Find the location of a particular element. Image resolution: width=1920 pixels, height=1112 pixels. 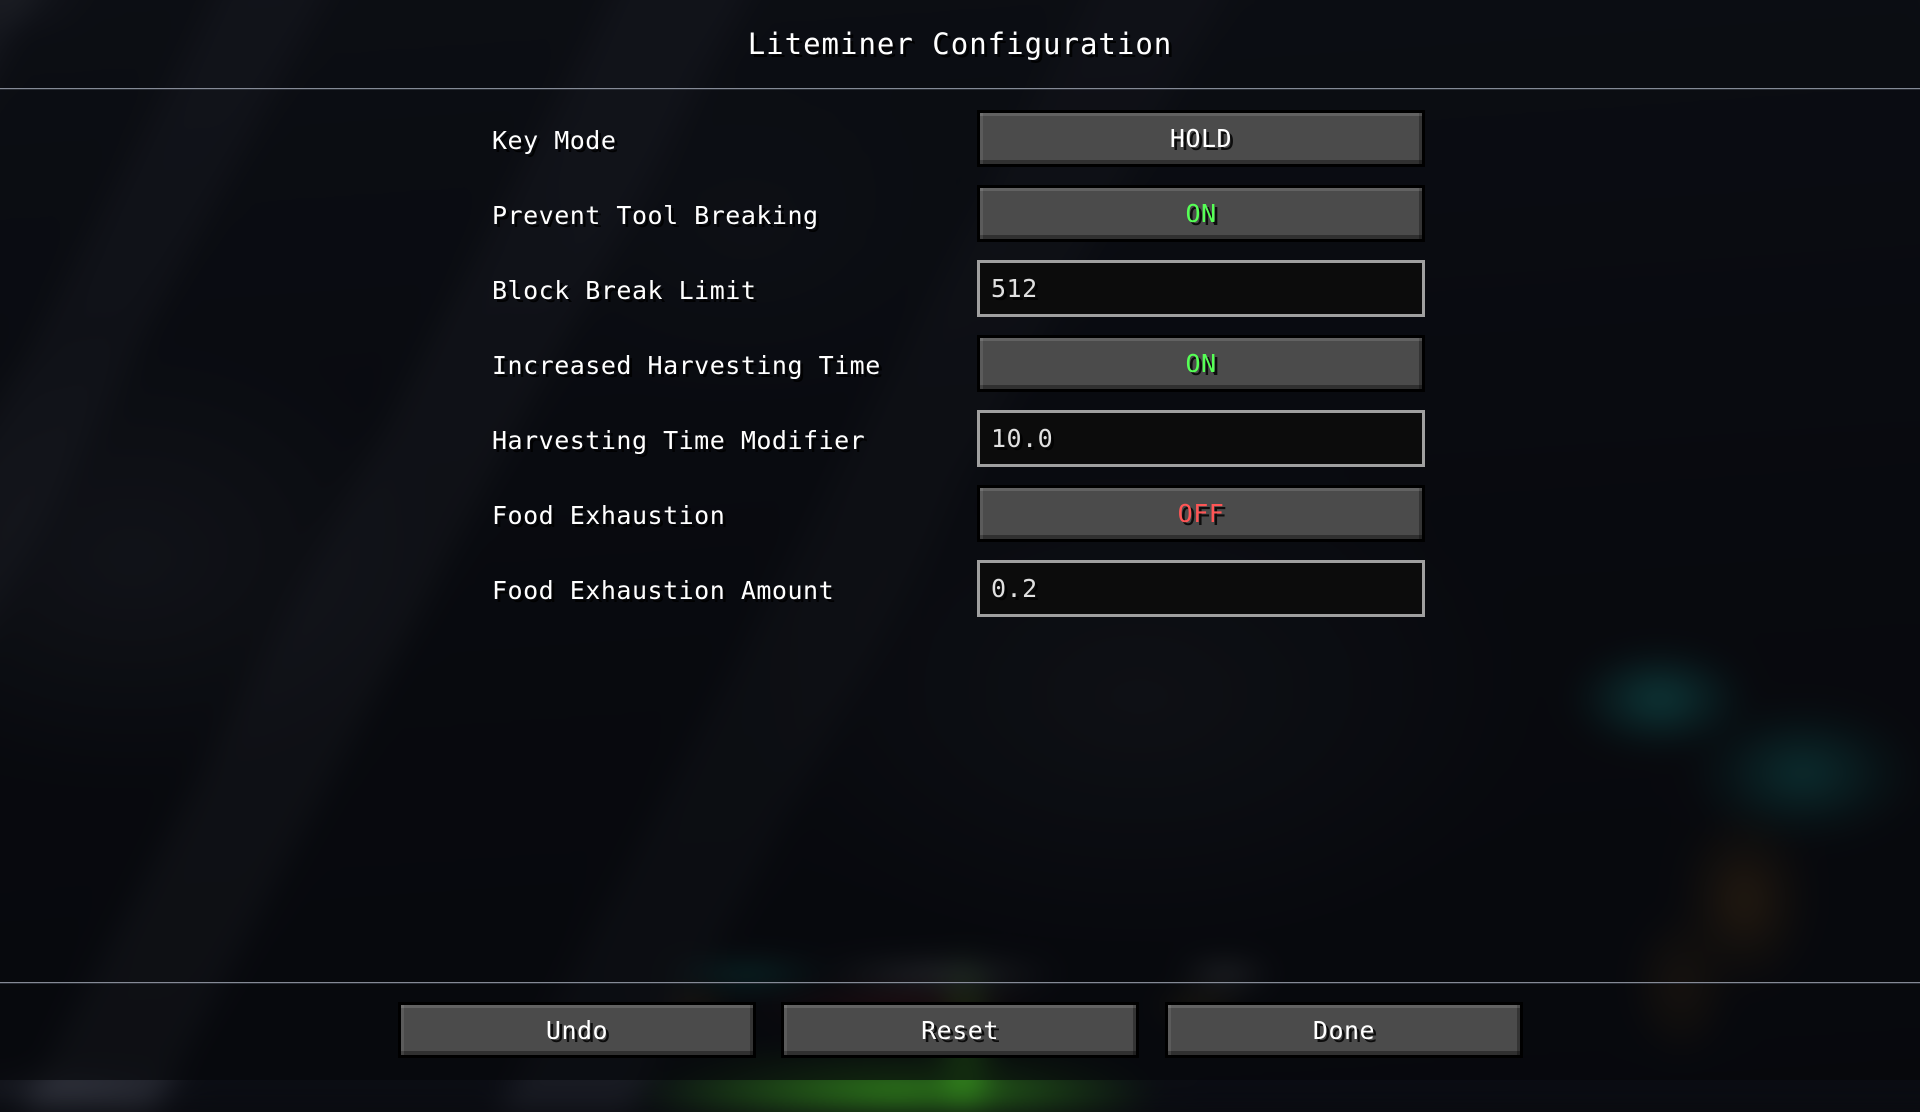

option-widget-block-break-limit: 512 is located at coordinates (1201, 288).